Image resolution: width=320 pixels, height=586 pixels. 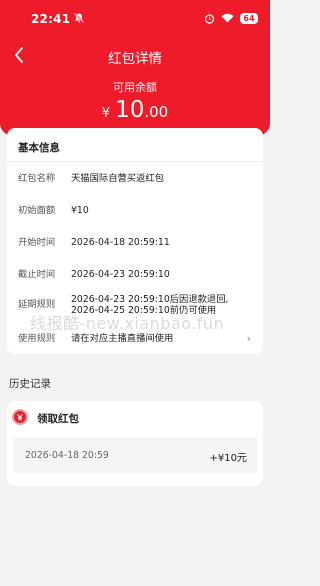 What do you see at coordinates (135, 87) in the screenshot?
I see `balance-label: 可用余额` at bounding box center [135, 87].